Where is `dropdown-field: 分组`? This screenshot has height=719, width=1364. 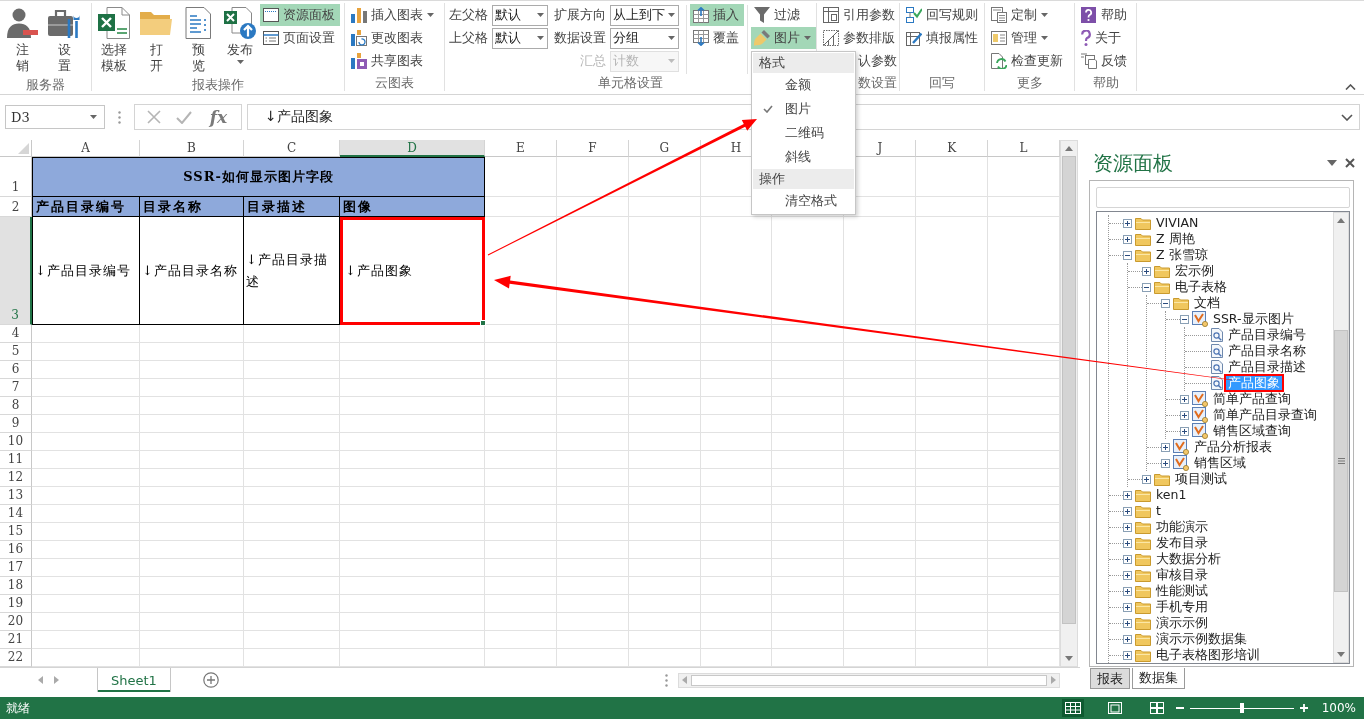 dropdown-field: 分组 is located at coordinates (644, 38).